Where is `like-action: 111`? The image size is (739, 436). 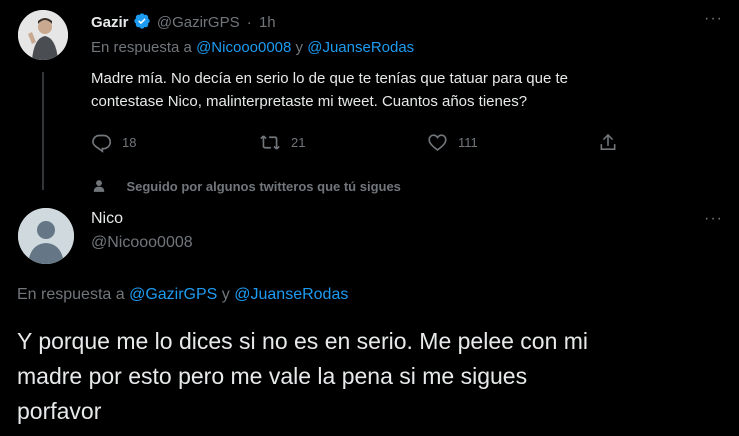
like-action: 111 is located at coordinates (452, 142).